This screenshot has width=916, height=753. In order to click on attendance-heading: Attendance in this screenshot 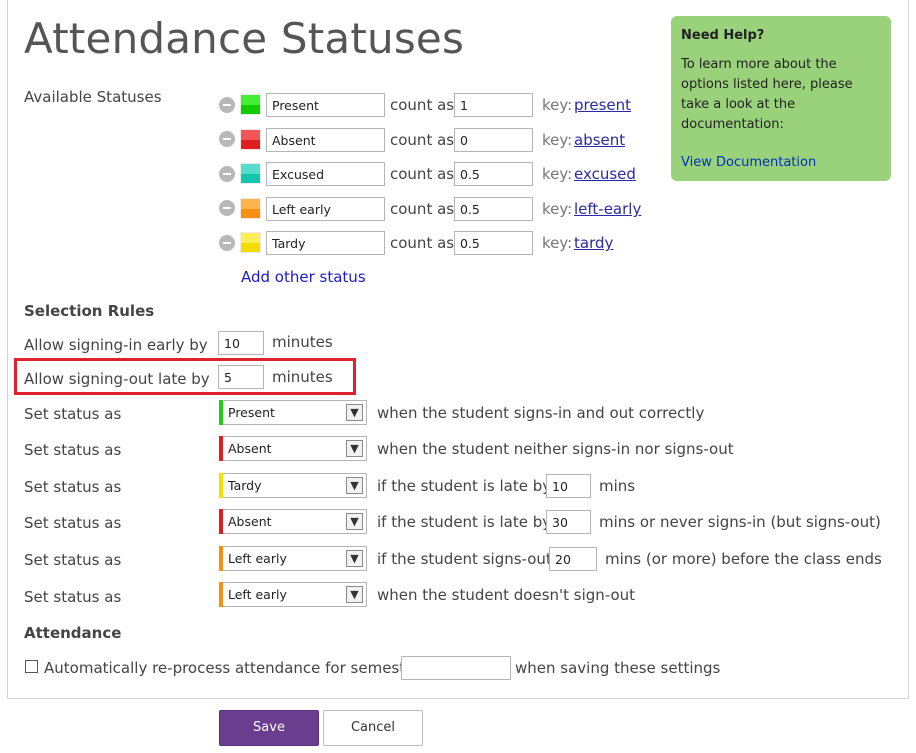, I will do `click(73, 633)`.